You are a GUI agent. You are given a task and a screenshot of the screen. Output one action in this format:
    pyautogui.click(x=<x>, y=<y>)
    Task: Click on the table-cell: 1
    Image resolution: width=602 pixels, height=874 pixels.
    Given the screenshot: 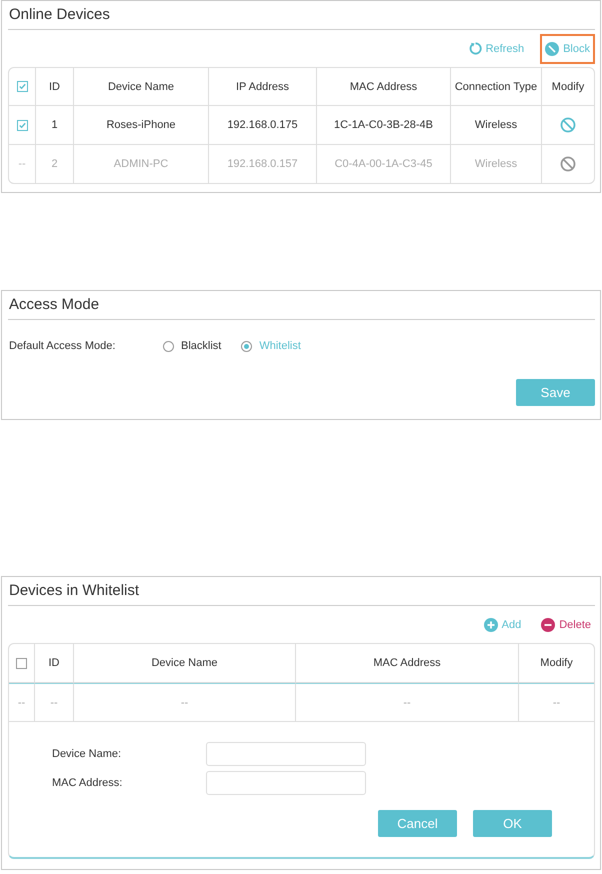 What is the action you would take?
    pyautogui.click(x=55, y=125)
    